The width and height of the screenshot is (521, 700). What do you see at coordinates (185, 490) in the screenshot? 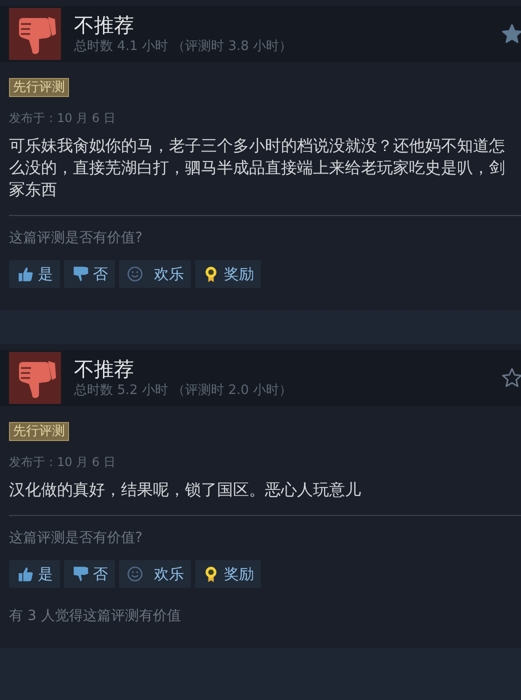
I see `review-text: 汉化做的真好，结果呢，锁了国区。恶心人玩意儿` at bounding box center [185, 490].